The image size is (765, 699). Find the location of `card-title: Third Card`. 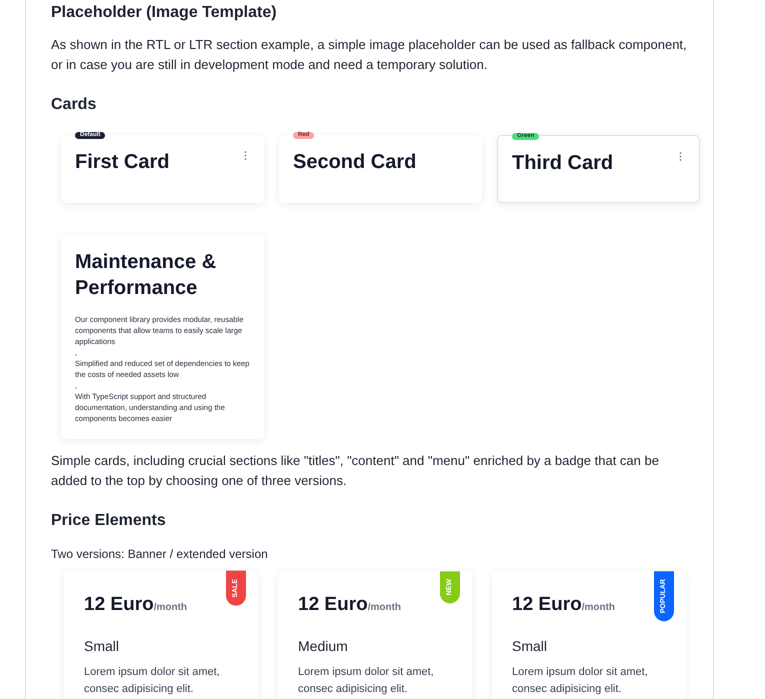

card-title: Third Card is located at coordinates (563, 163).